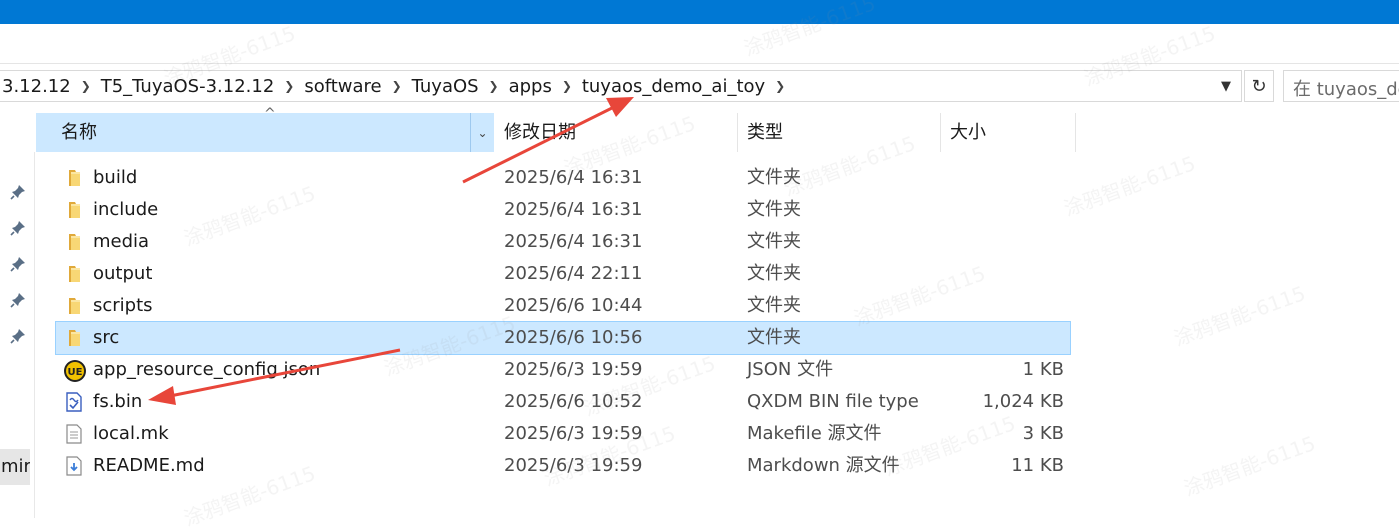  What do you see at coordinates (74, 434) in the screenshot?
I see `text-file-icon` at bounding box center [74, 434].